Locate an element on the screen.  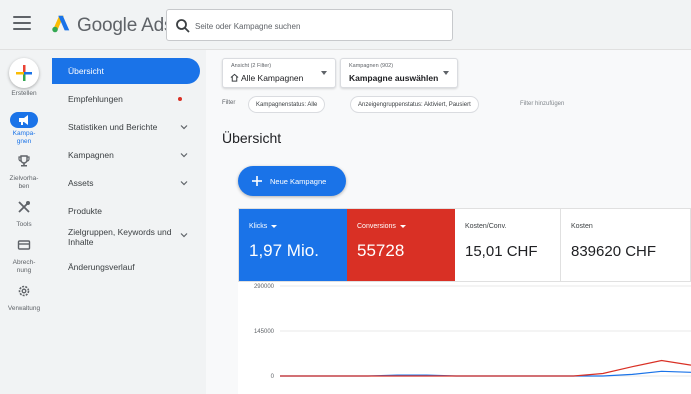
add-filter-link: Filter hinzufügen is located at coordinates (542, 104).